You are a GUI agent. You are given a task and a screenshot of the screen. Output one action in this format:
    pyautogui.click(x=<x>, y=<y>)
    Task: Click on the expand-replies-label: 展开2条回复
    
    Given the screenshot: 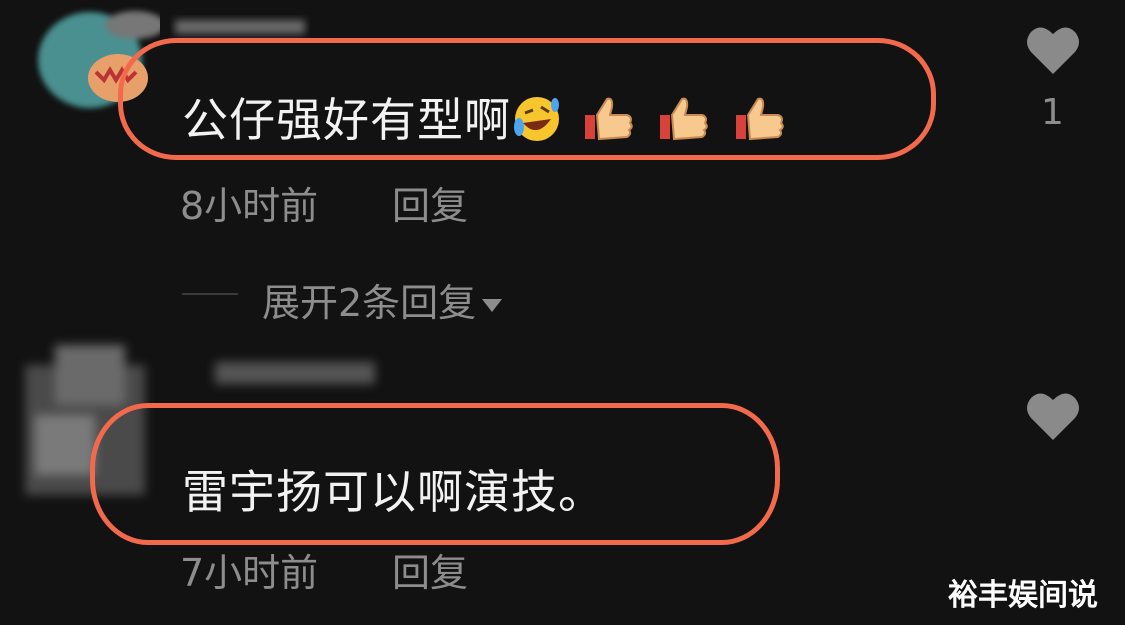 What is the action you would take?
    pyautogui.click(x=369, y=303)
    